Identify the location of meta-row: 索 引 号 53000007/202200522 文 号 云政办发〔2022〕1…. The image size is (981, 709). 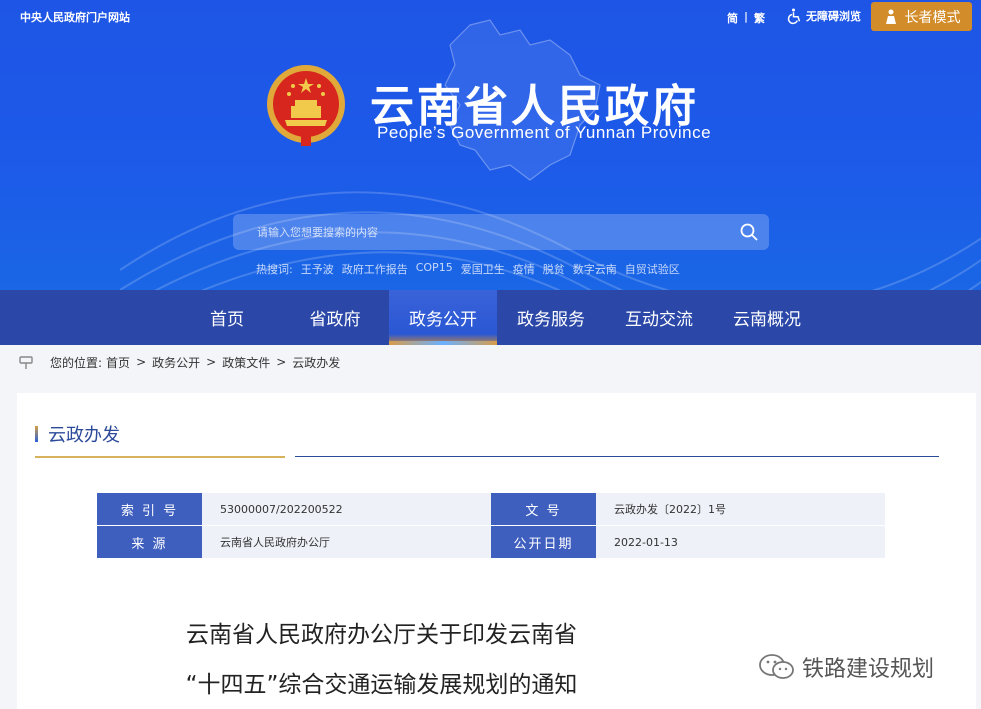
(491, 509).